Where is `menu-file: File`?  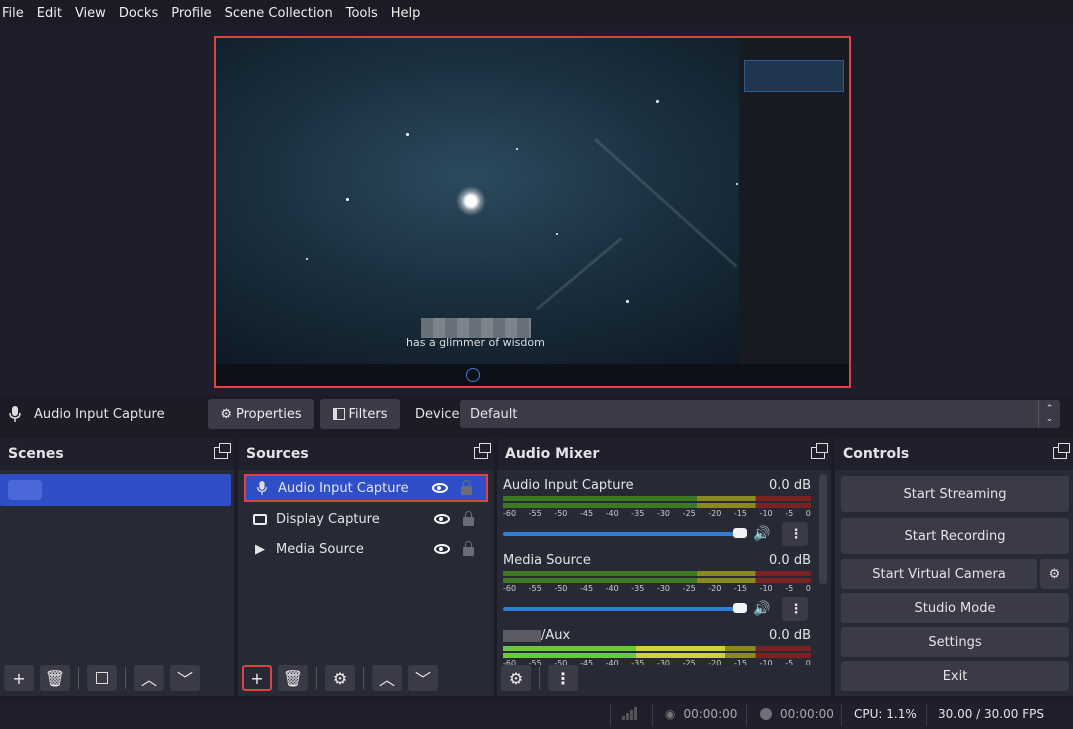
menu-file: File is located at coordinates (13, 13).